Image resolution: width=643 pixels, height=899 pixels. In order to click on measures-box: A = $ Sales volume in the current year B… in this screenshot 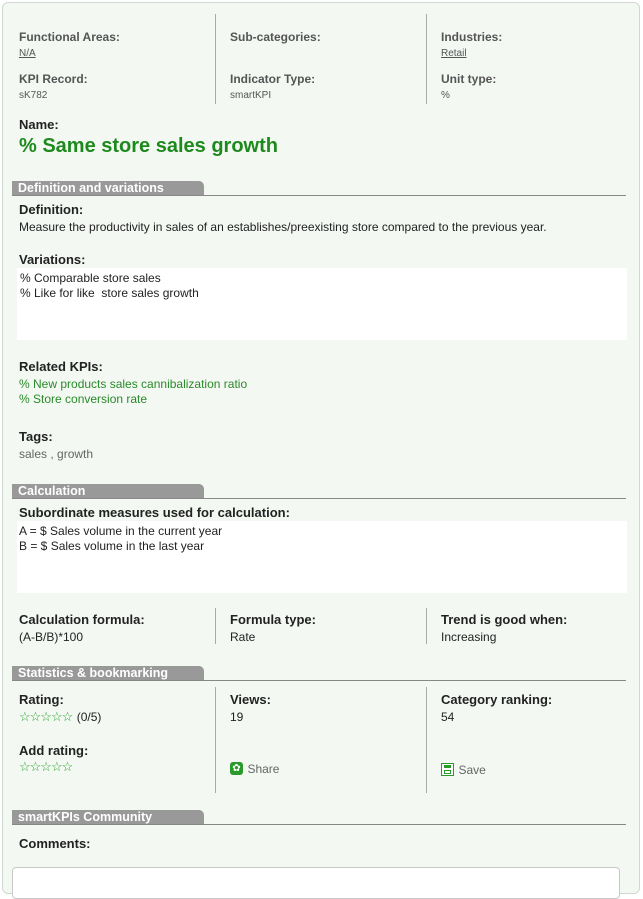, I will do `click(322, 557)`.